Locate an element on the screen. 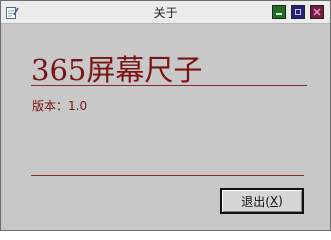 The image size is (331, 240). minimize-icon is located at coordinates (279, 14).